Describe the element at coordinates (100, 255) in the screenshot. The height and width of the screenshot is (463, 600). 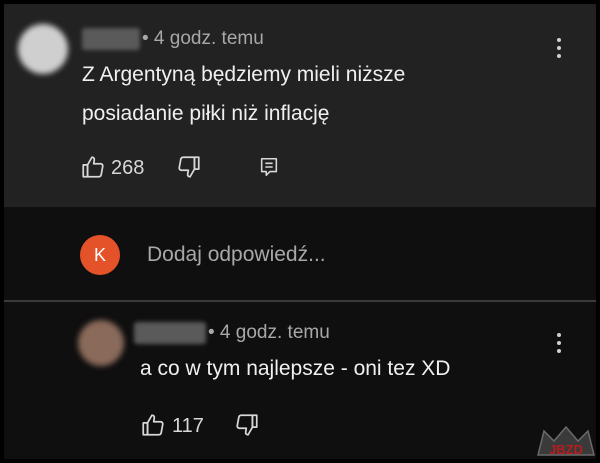
I see `user-avatar: K` at that location.